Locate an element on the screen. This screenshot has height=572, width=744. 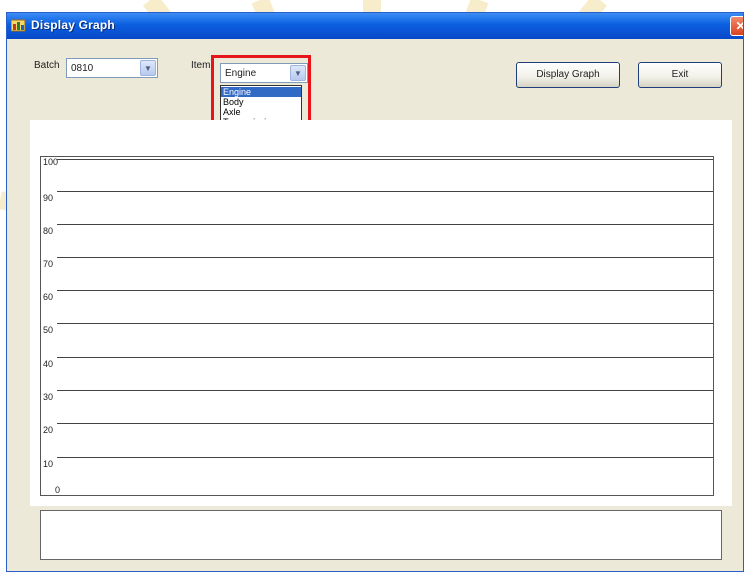
y-tick-label: 10 is located at coordinates (48, 464).